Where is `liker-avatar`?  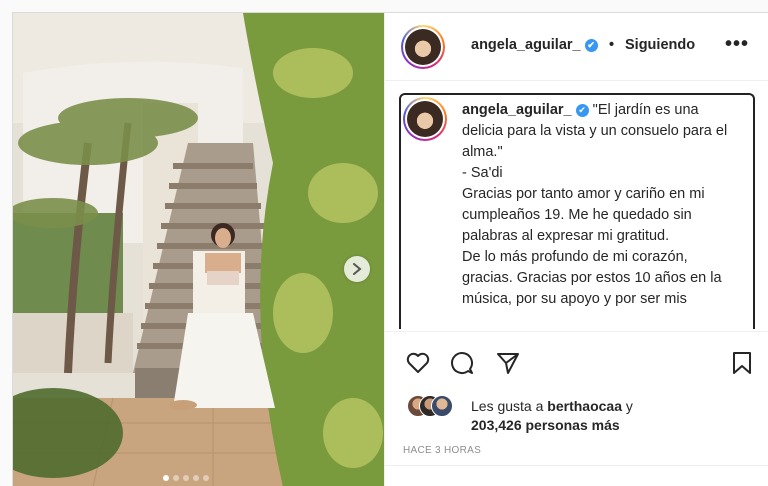 liker-avatar is located at coordinates (442, 406).